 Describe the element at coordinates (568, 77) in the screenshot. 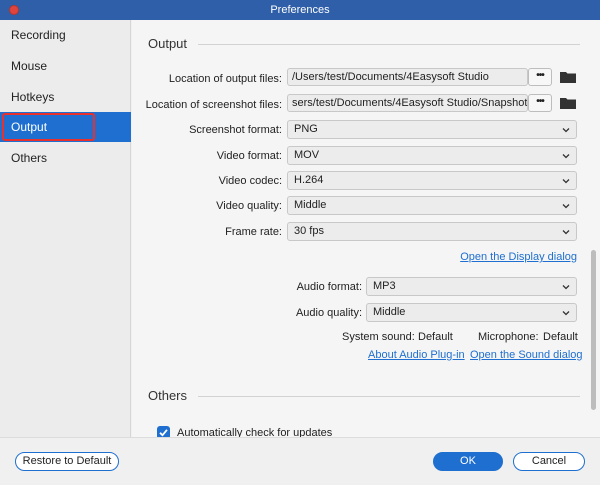

I see `output-folder-icon` at that location.